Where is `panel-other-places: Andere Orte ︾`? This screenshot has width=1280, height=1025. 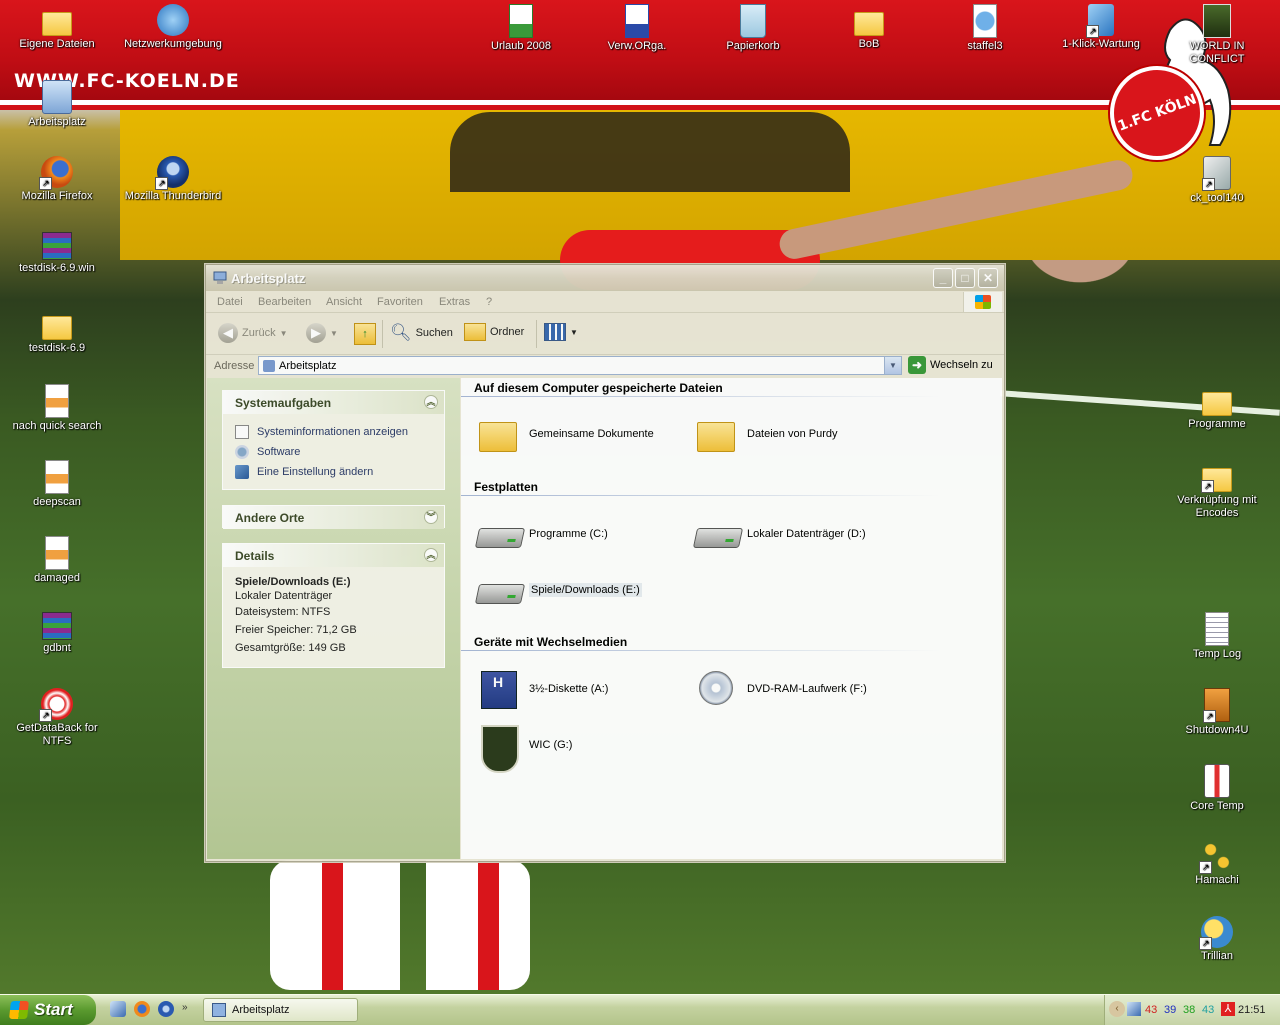 panel-other-places: Andere Orte ︾ is located at coordinates (333, 517).